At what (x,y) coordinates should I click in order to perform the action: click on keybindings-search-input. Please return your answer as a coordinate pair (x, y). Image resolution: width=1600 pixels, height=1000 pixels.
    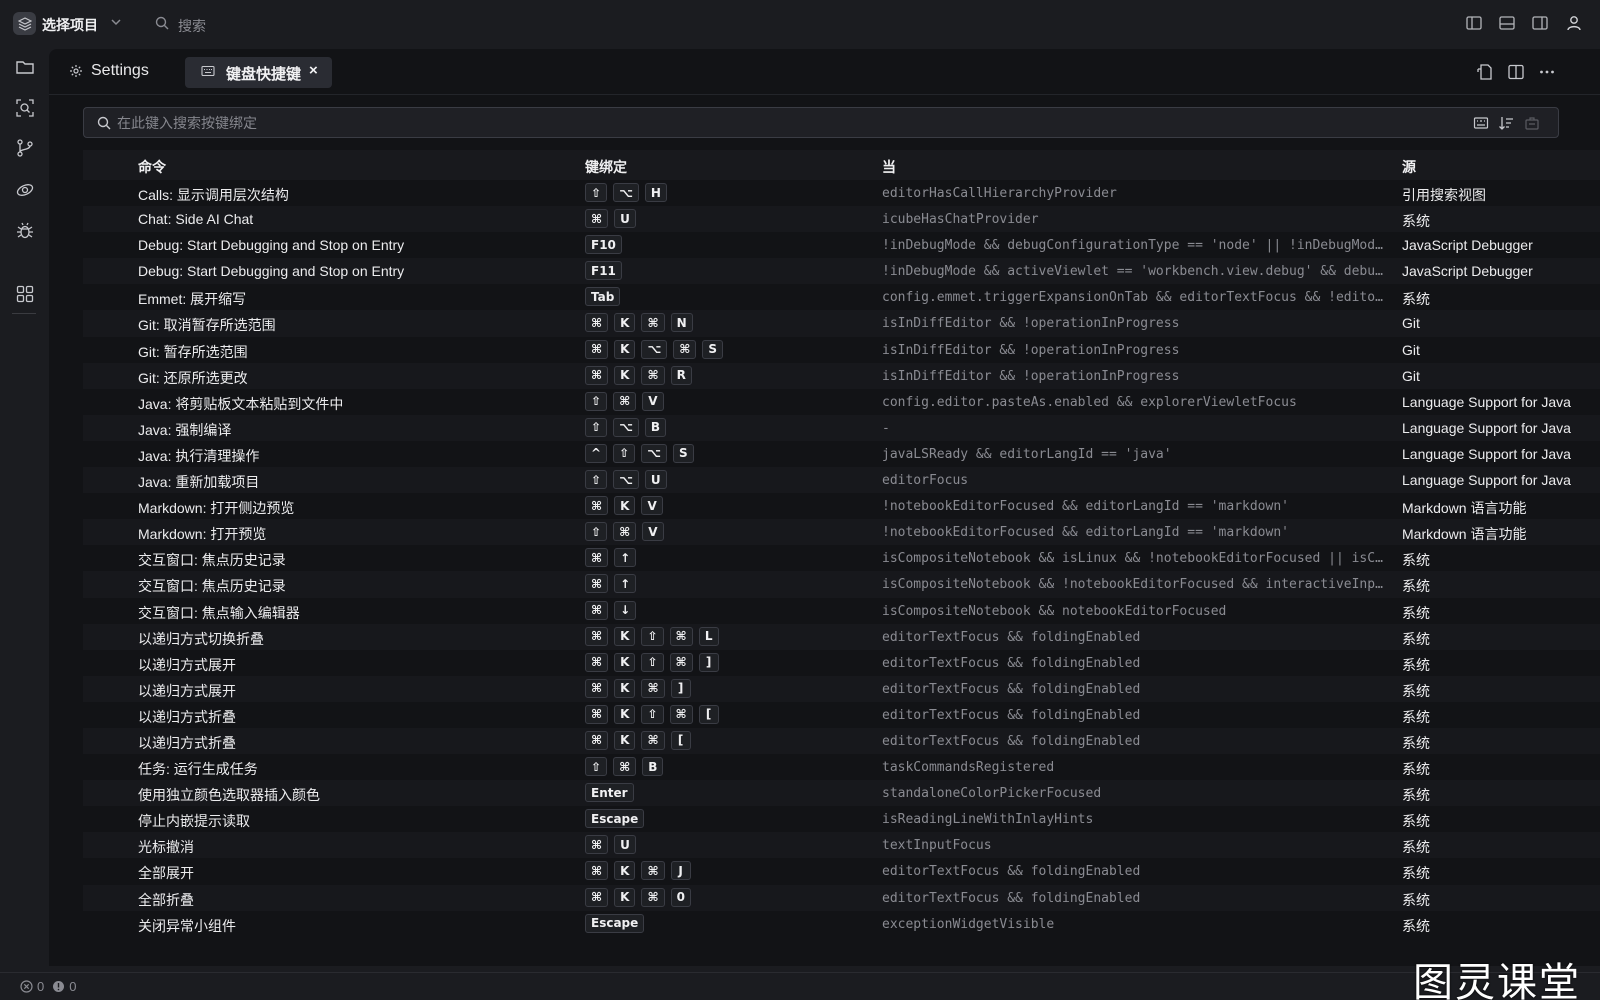
    Looking at the image, I should click on (767, 123).